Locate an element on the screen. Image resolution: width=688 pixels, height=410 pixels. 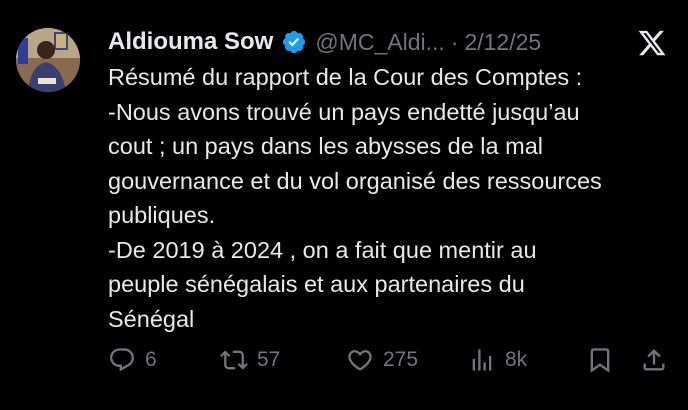
like-button: 275 is located at coordinates (382, 360).